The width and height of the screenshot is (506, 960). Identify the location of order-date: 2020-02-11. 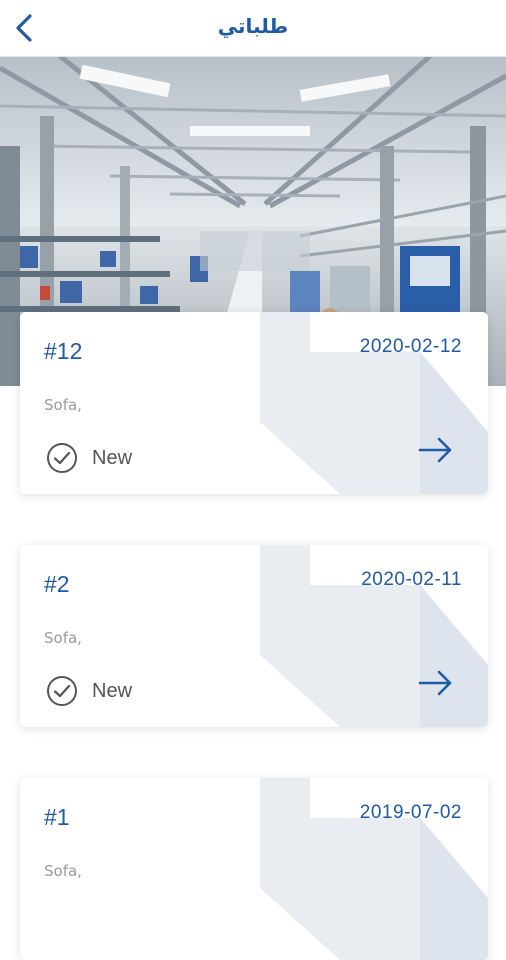
(411, 579).